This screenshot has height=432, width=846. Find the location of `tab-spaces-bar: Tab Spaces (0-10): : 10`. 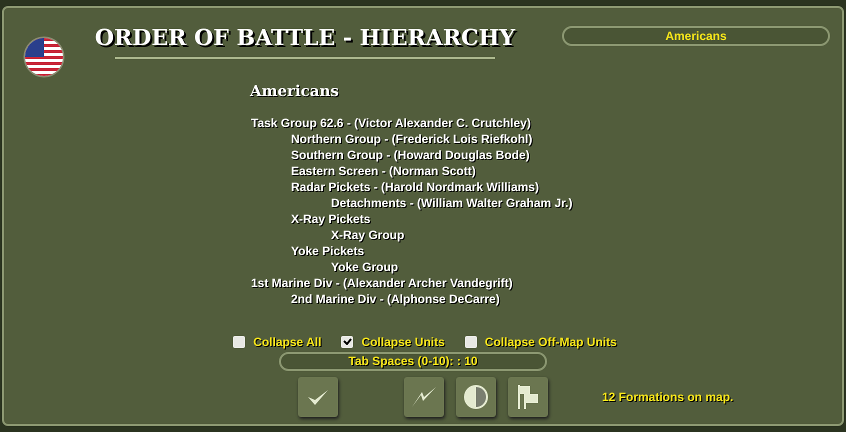

tab-spaces-bar: Tab Spaces (0-10): : 10 is located at coordinates (413, 361).